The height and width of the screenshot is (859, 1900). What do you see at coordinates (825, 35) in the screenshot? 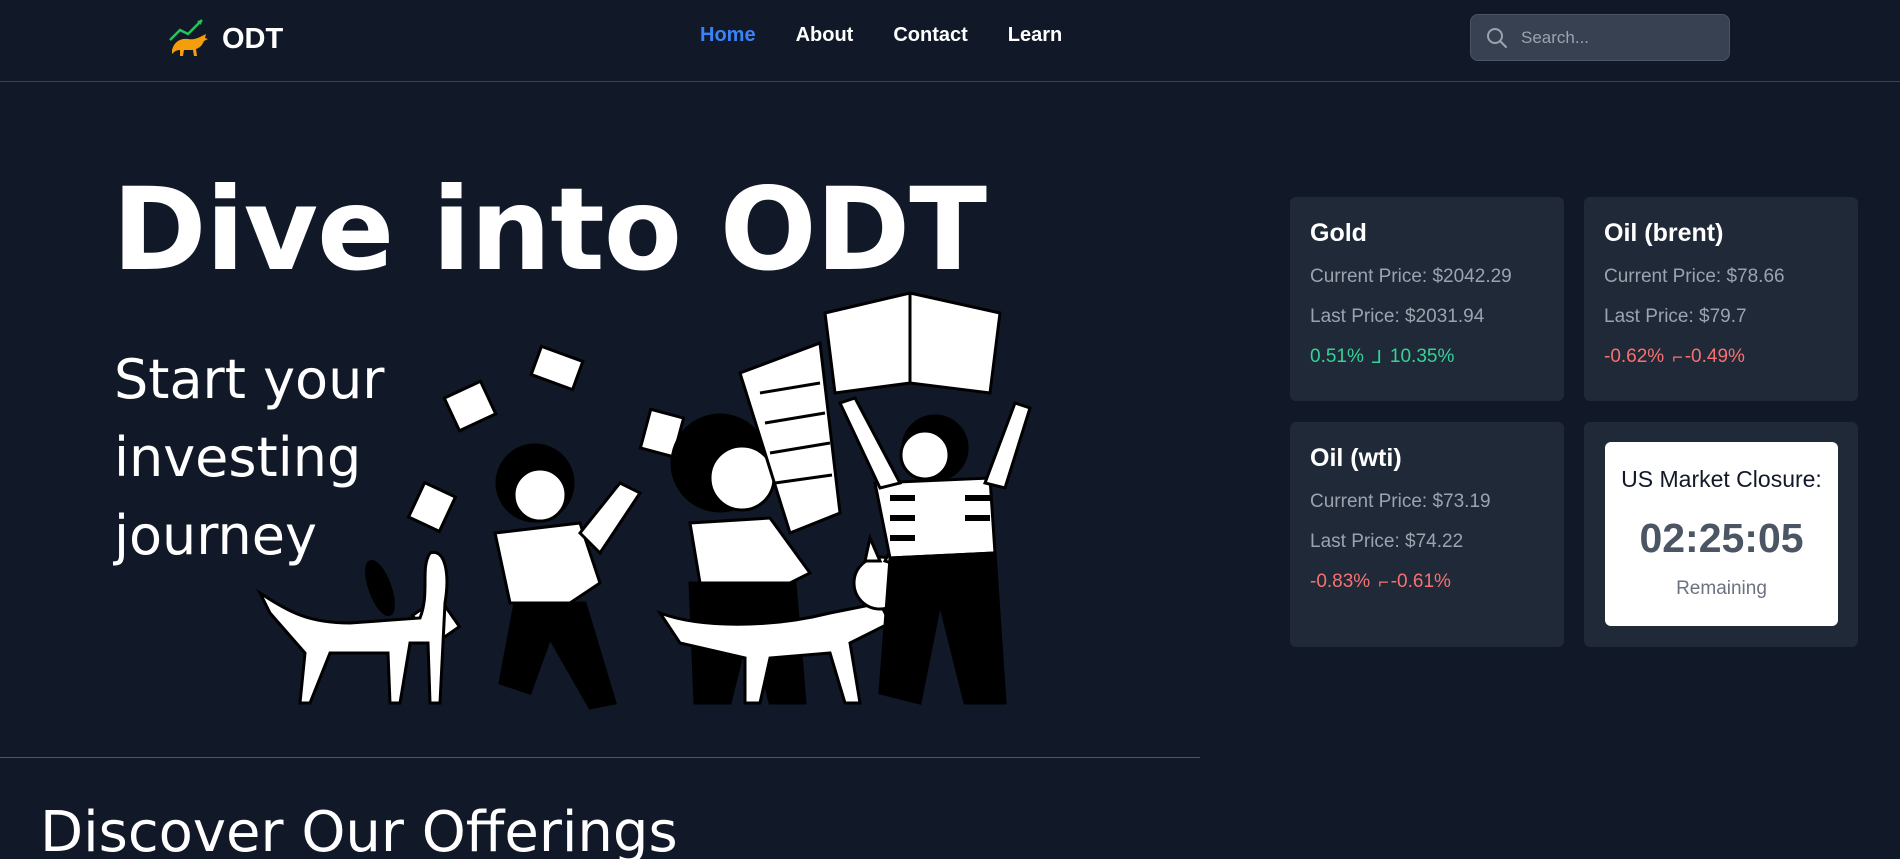
I see `nav-about: About` at bounding box center [825, 35].